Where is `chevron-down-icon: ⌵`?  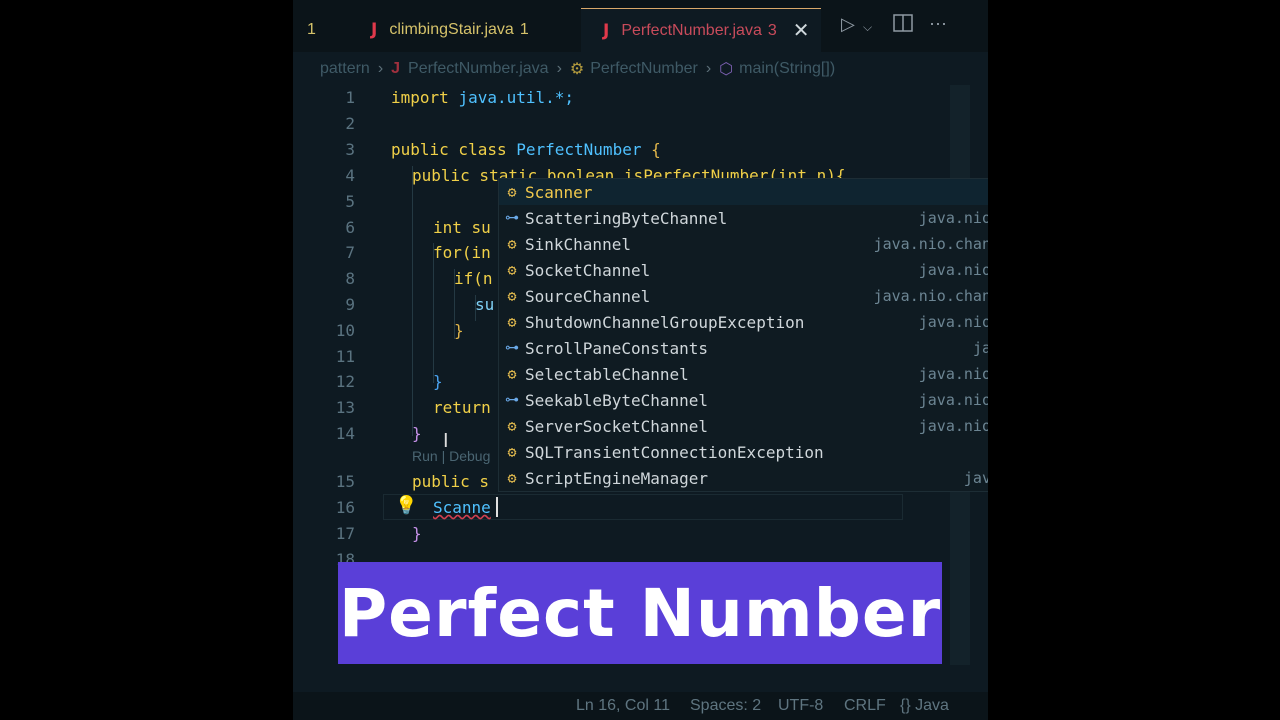
chevron-down-icon: ⌵ is located at coordinates (867, 27).